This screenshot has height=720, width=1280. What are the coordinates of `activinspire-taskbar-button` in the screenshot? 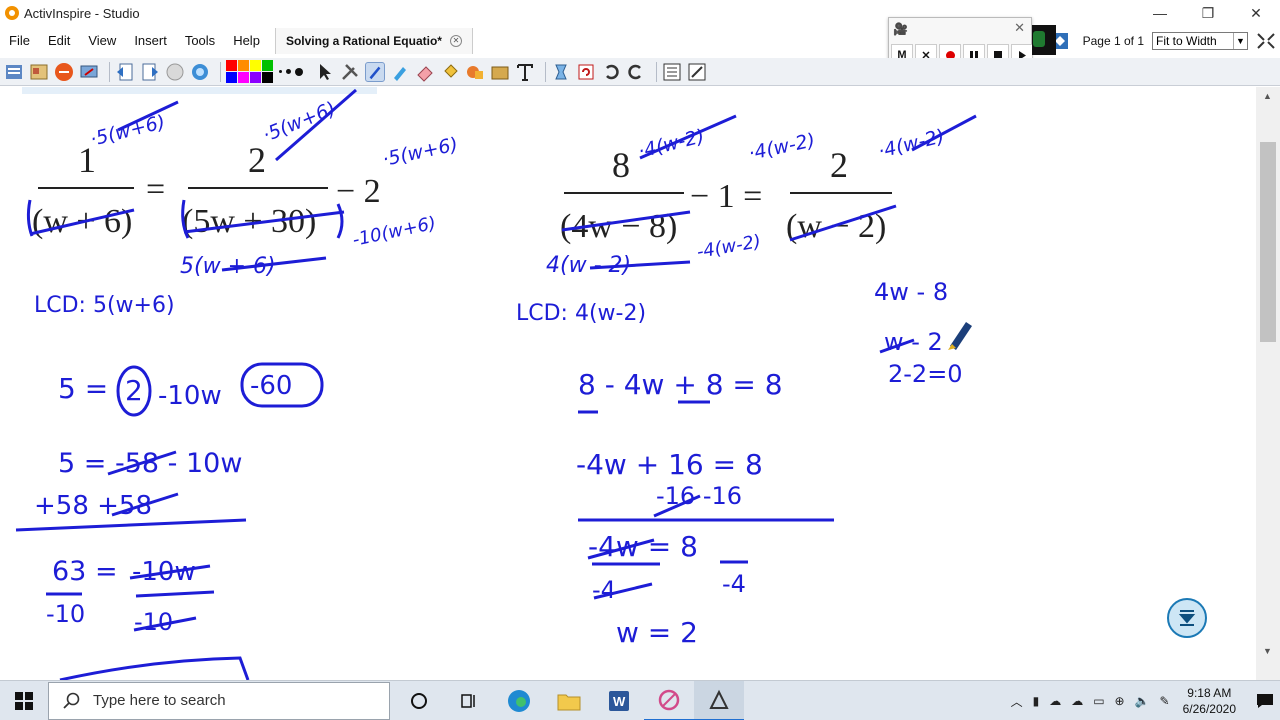 It's located at (669, 700).